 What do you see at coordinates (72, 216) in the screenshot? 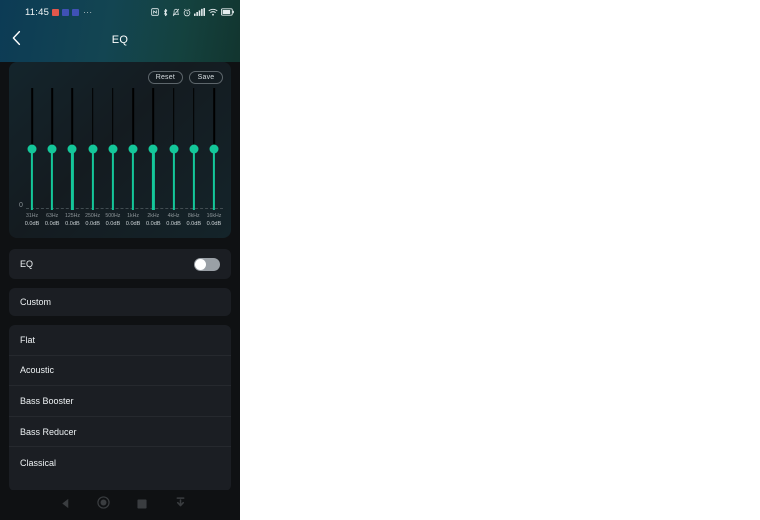
I see `eq-band-frequency: 125Hz` at bounding box center [72, 216].